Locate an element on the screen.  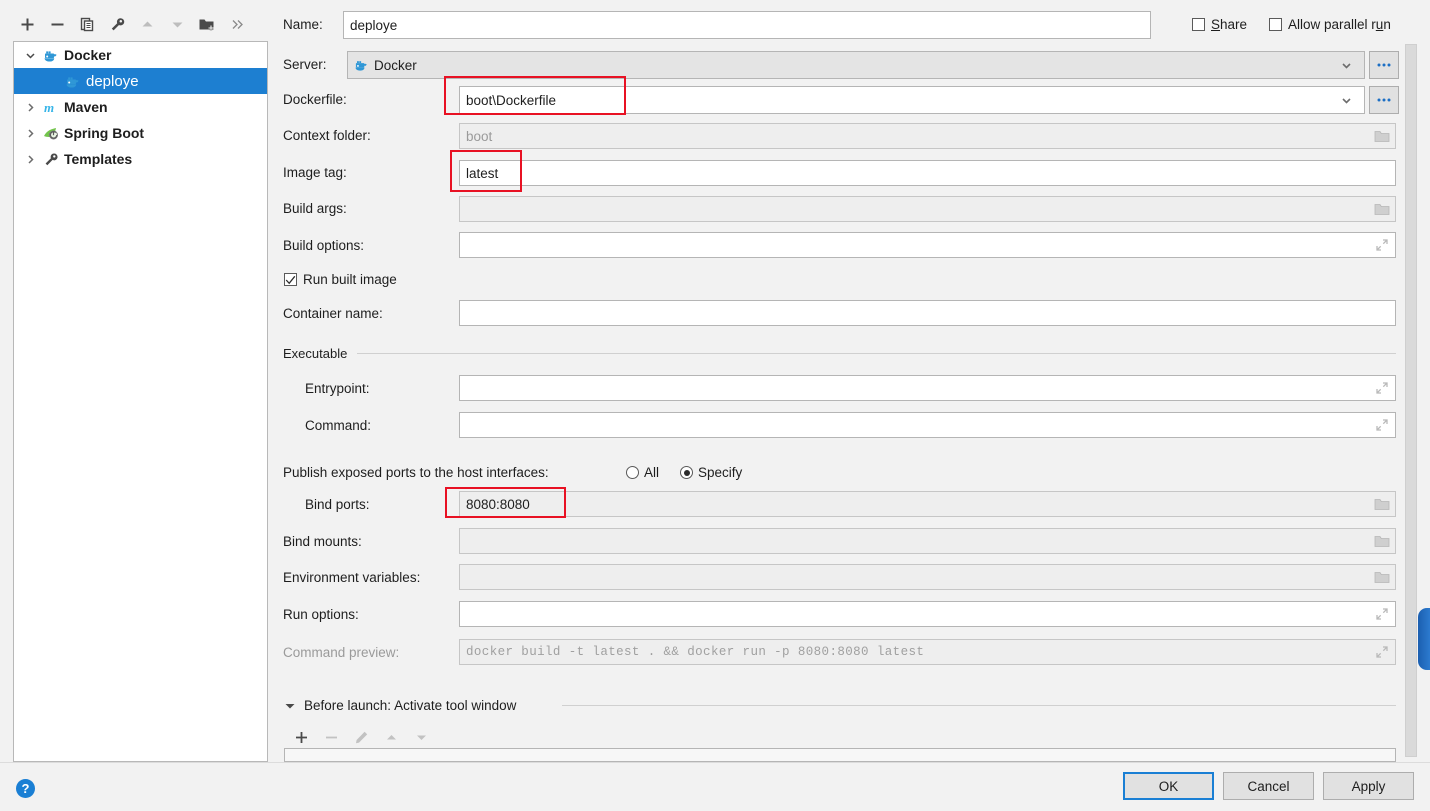
bind-ports-value: 8080:8080 is located at coordinates (498, 504).